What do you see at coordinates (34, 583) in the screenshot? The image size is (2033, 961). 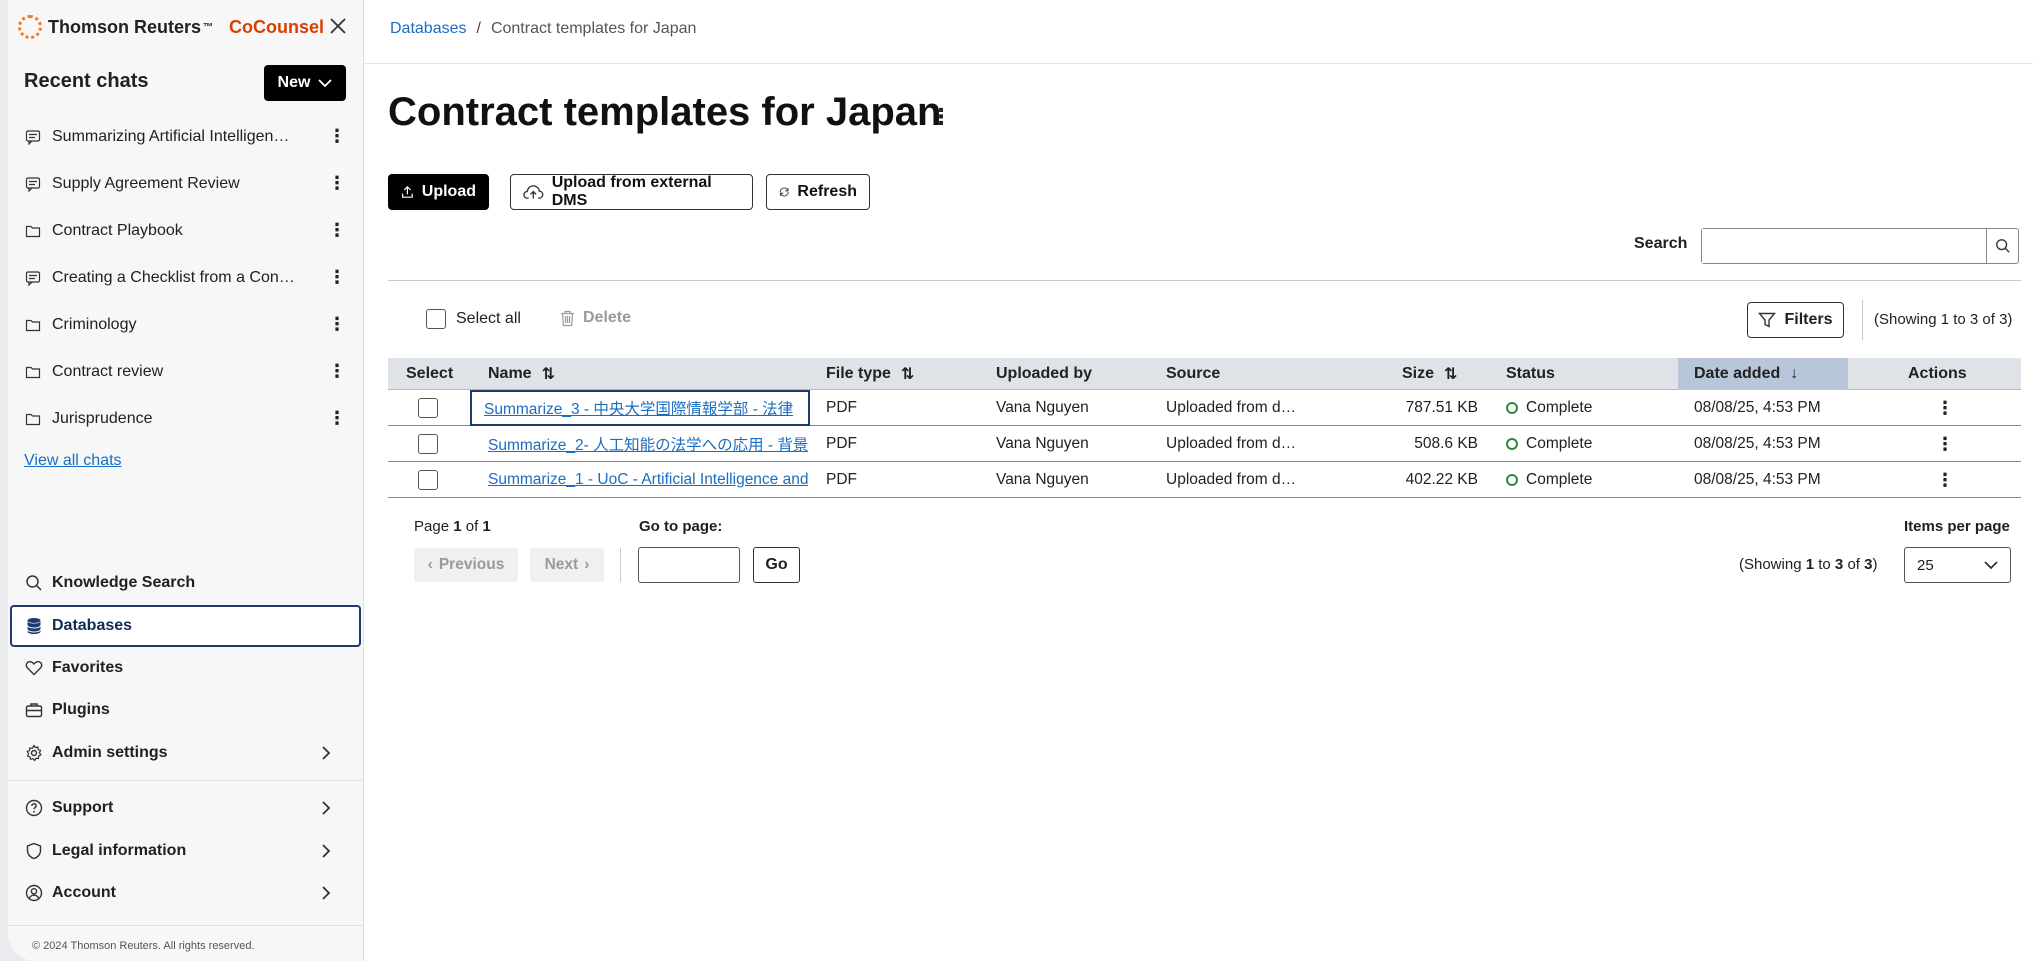 I see `search-icon` at bounding box center [34, 583].